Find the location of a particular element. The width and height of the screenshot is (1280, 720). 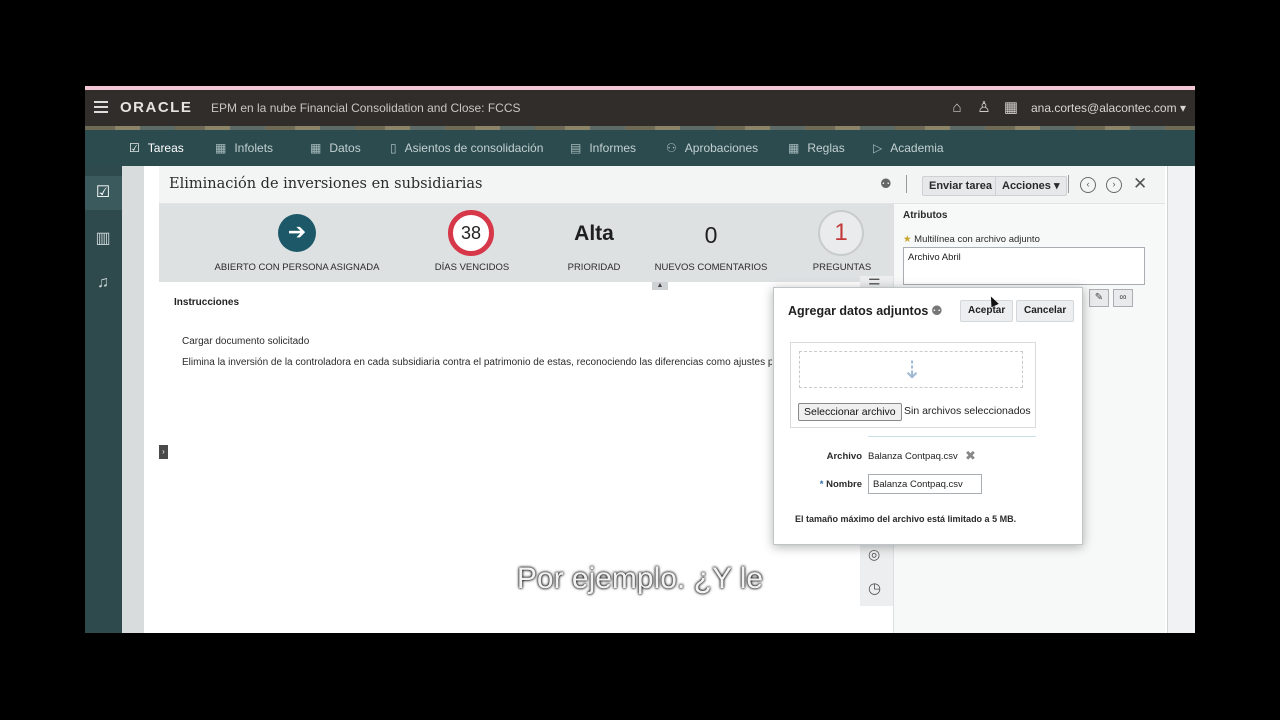

name-label: * Nombre is located at coordinates (822, 484).